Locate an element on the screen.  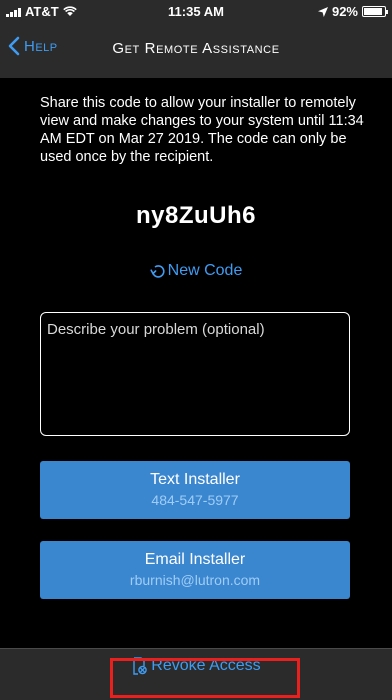
battery-group: 92% is located at coordinates (352, 11).